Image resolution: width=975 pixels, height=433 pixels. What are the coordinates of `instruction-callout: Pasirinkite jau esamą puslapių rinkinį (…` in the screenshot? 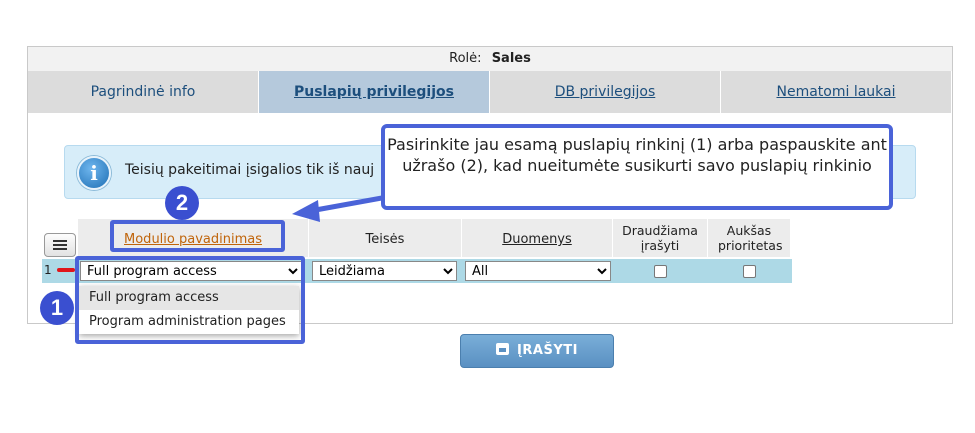 It's located at (637, 167).